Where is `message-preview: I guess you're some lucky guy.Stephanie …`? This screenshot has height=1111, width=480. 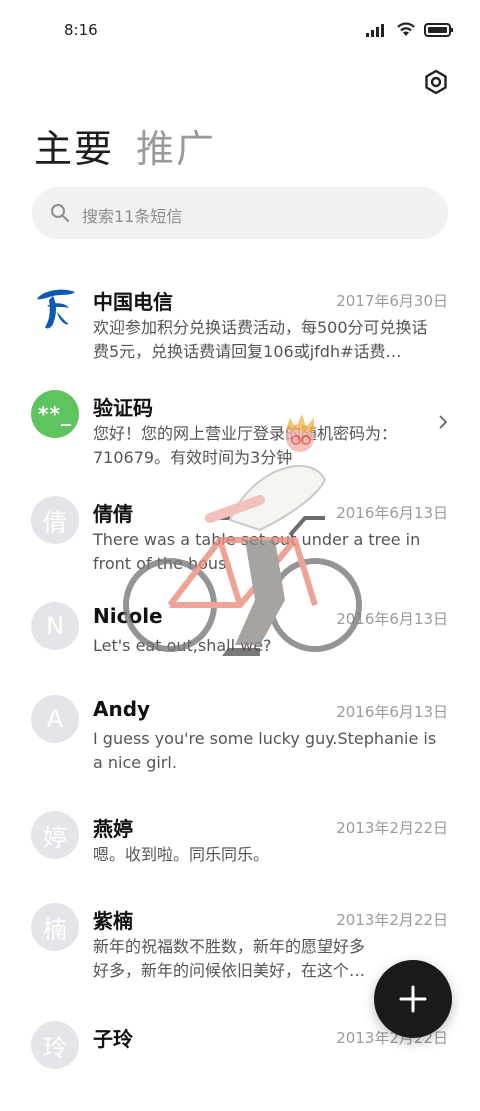 message-preview: I guess you're some lucky guy.Stephanie … is located at coordinates (265, 750).